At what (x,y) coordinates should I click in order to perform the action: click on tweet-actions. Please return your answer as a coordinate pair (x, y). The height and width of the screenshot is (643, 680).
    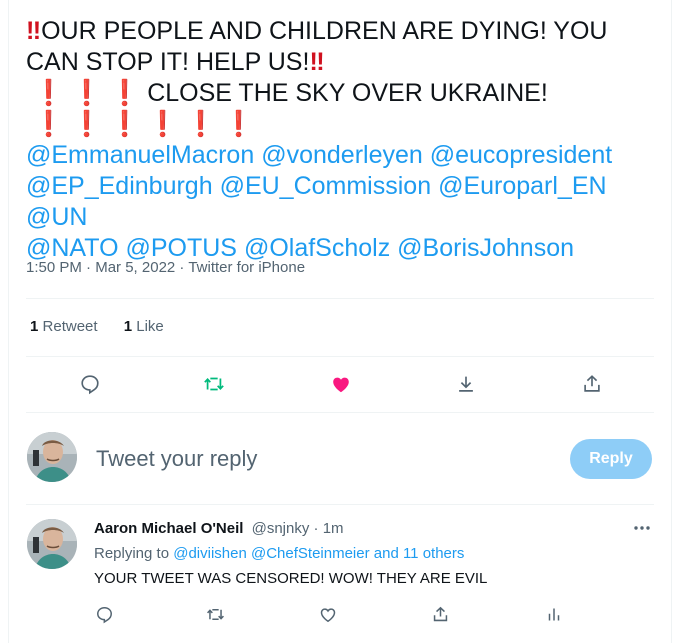
    Looking at the image, I should click on (340, 384).